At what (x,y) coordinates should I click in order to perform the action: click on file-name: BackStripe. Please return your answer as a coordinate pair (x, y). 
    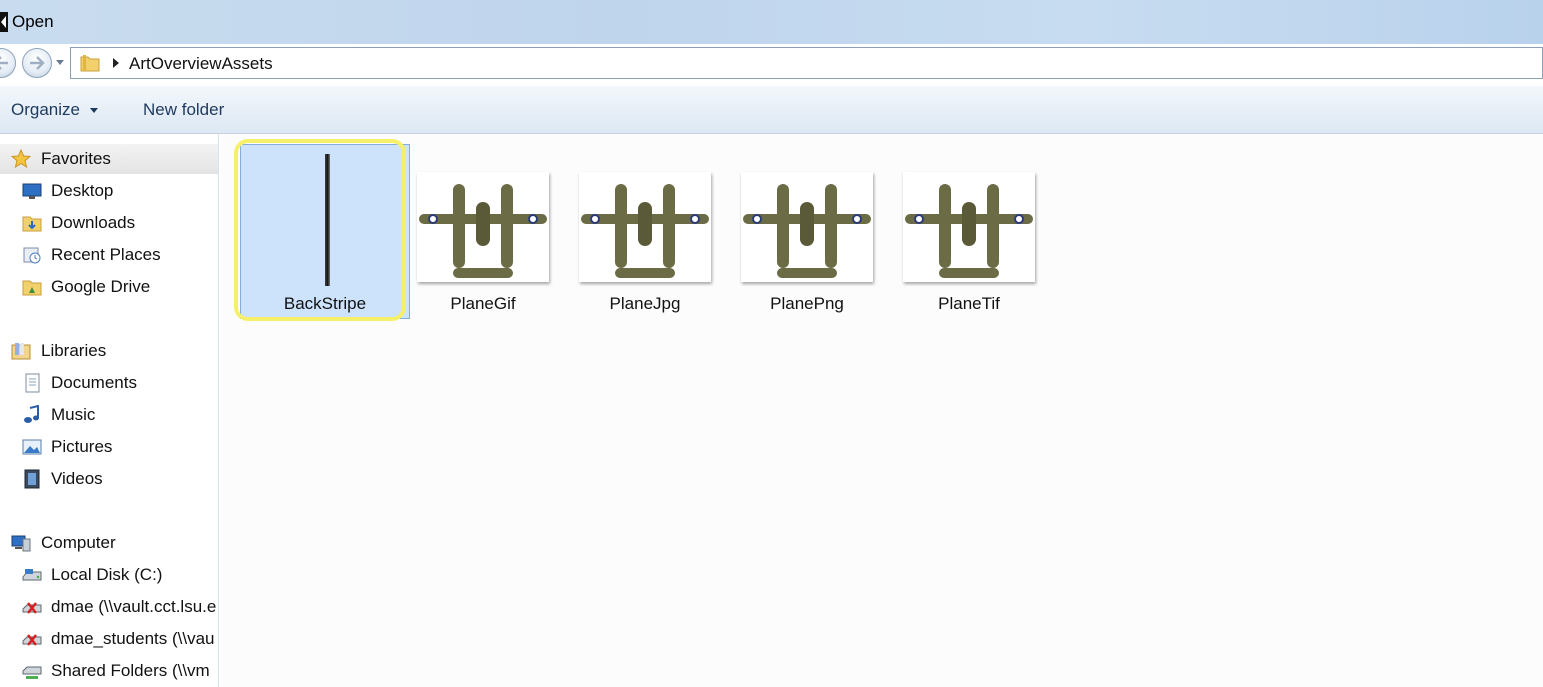
    Looking at the image, I should click on (325, 303).